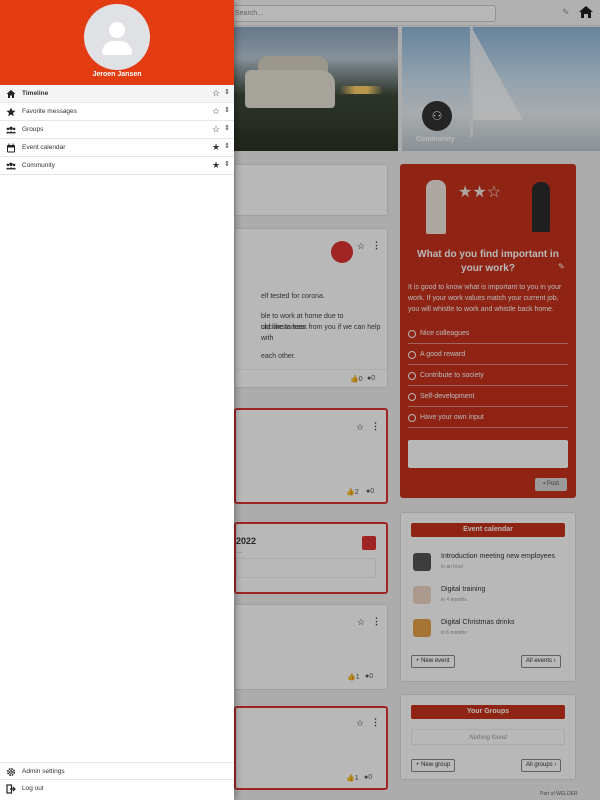  Describe the element at coordinates (11, 112) in the screenshot. I see `star-icon` at that location.